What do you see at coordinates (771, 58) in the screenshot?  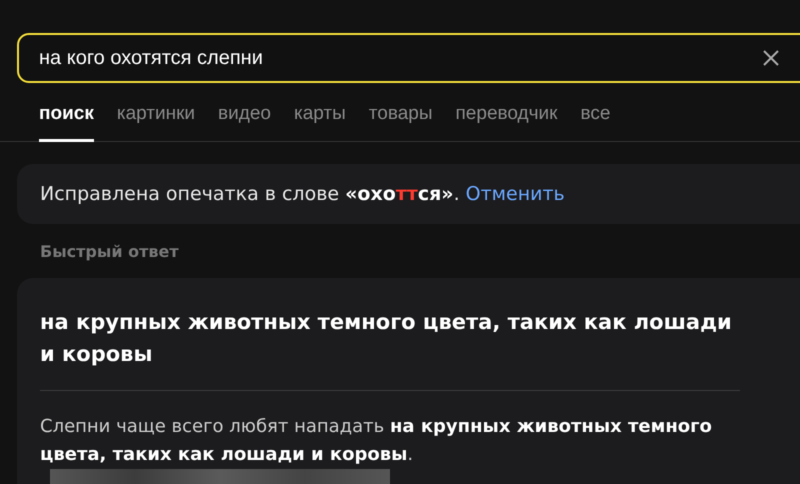 I see `close-icon` at bounding box center [771, 58].